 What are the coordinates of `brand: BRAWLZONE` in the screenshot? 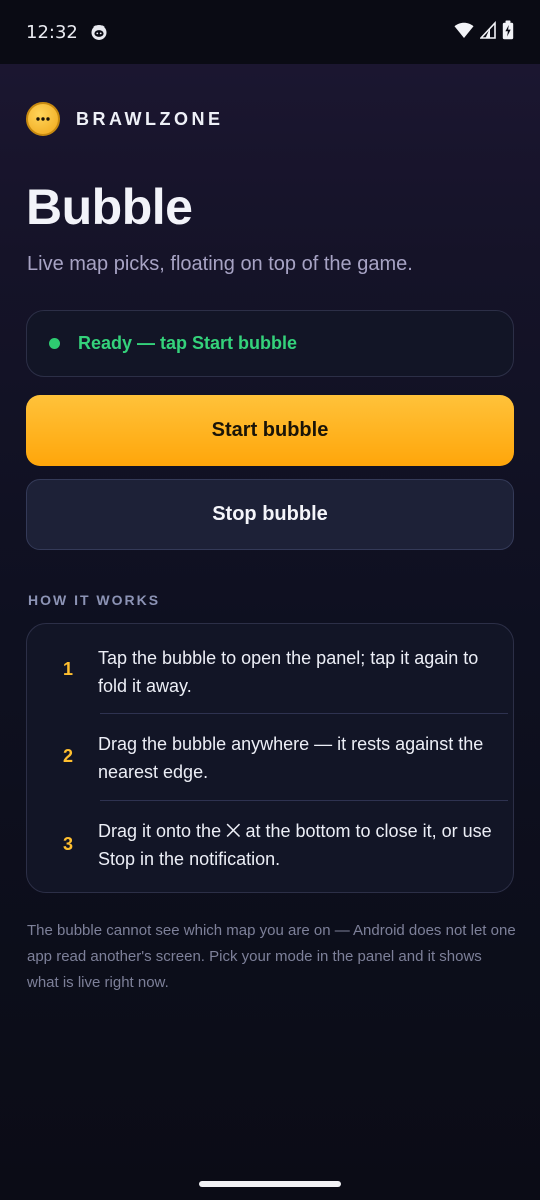 It's located at (125, 119).